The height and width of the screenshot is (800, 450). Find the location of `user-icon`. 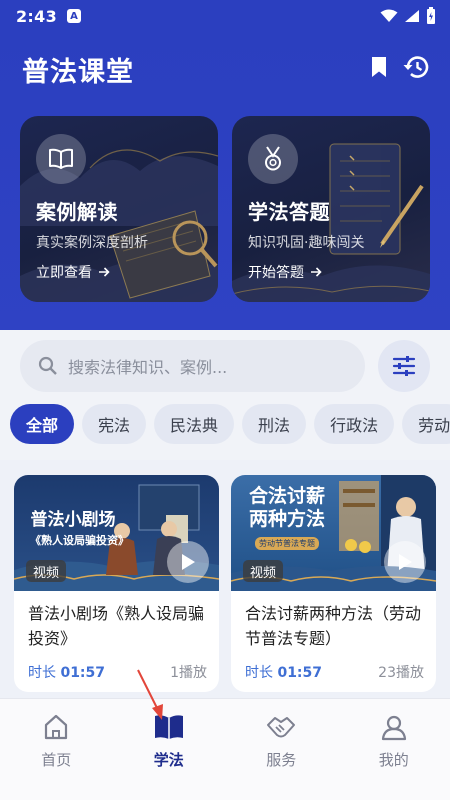

user-icon is located at coordinates (393, 728).